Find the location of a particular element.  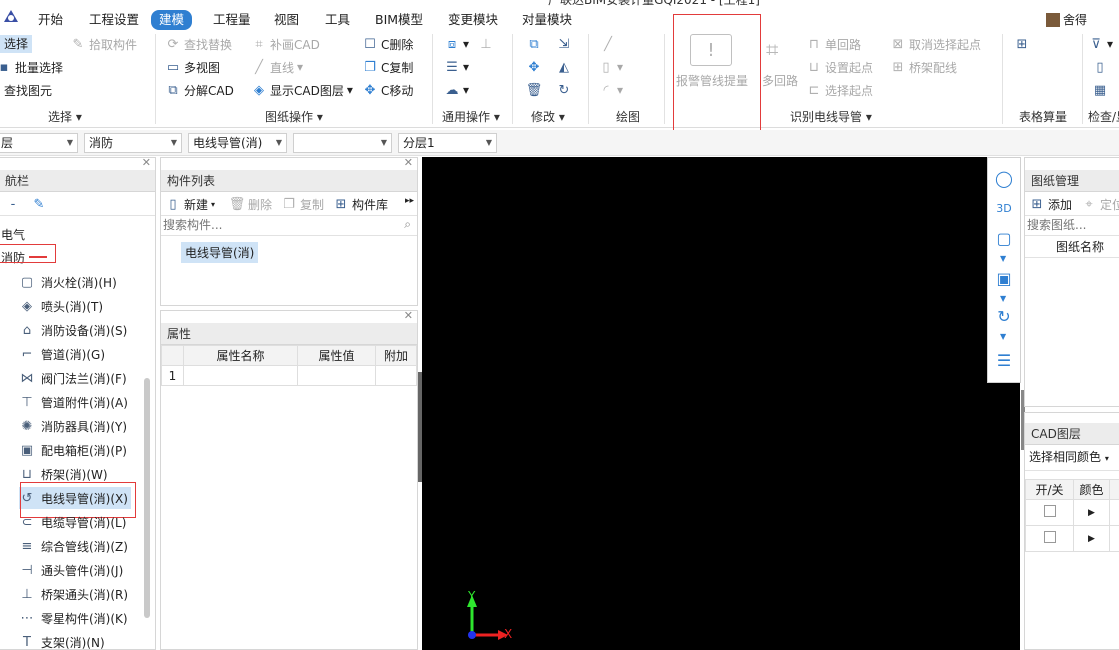

copy-component-button: ❐ 复制 is located at coordinates (302, 204).